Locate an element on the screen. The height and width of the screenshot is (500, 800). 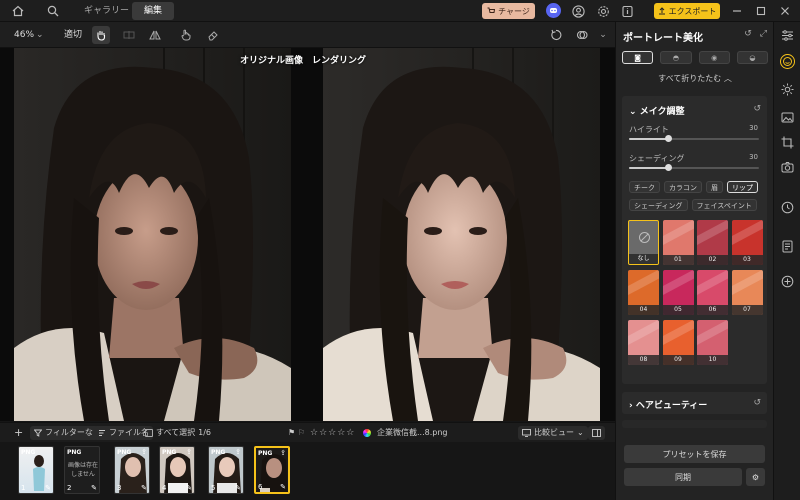
crop-icon is located at coordinates (787, 142).